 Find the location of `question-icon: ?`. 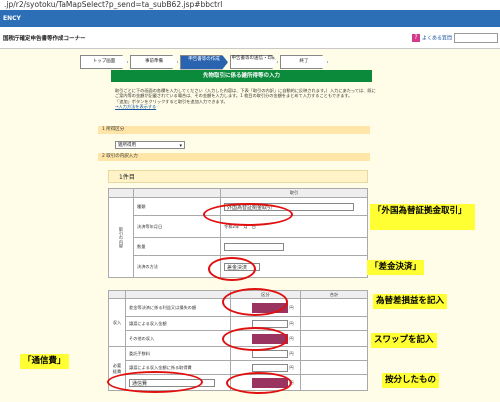

question-icon: ? is located at coordinates (416, 38).